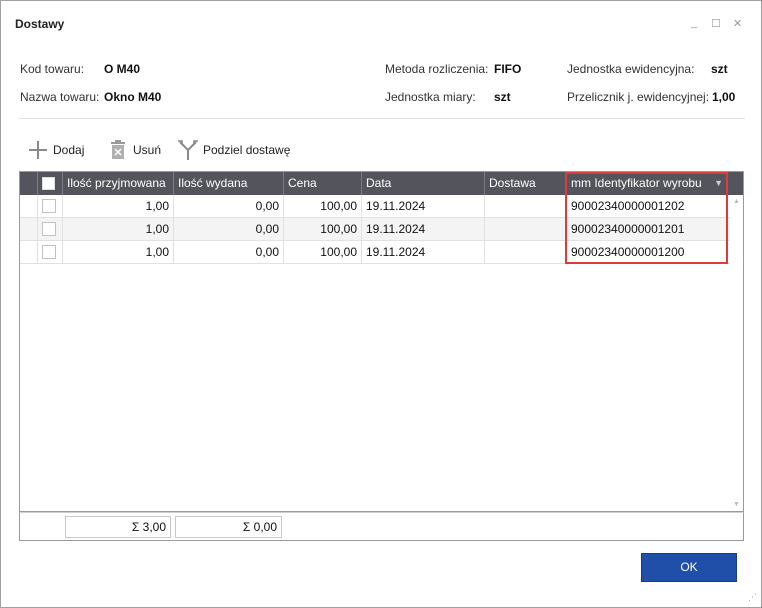 The height and width of the screenshot is (608, 762). Describe the element at coordinates (736, 353) in the screenshot. I see `vertical-scrollbar: ▲ ▼` at that location.